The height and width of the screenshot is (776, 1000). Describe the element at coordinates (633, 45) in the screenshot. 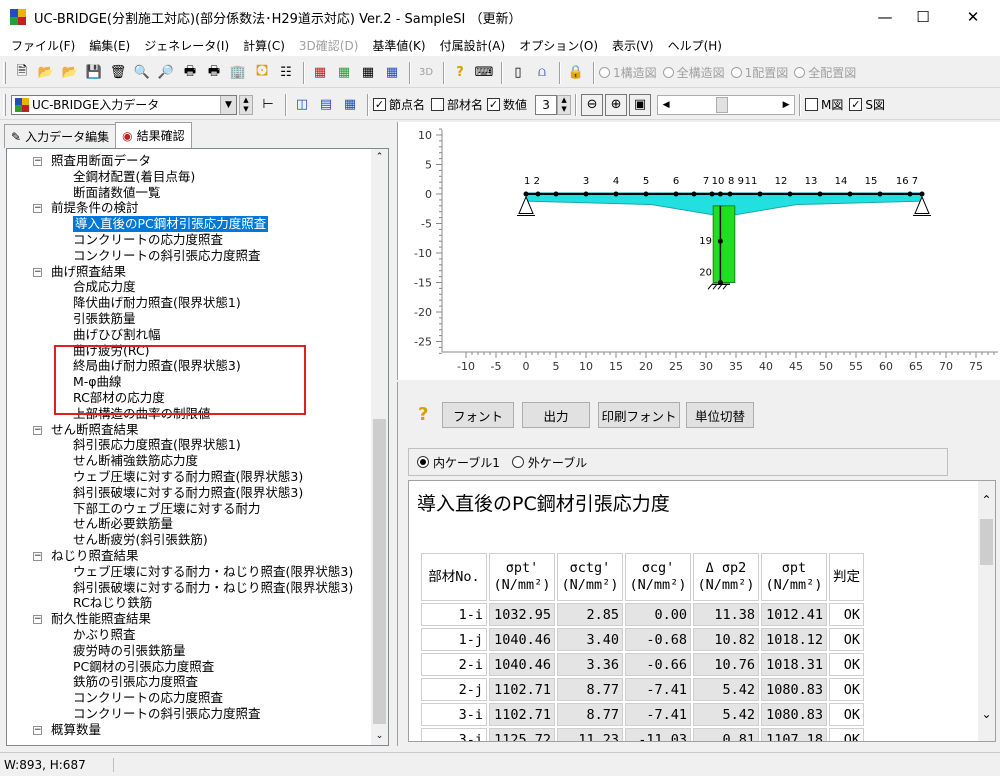

I see `menu-view: 表示(V)` at that location.